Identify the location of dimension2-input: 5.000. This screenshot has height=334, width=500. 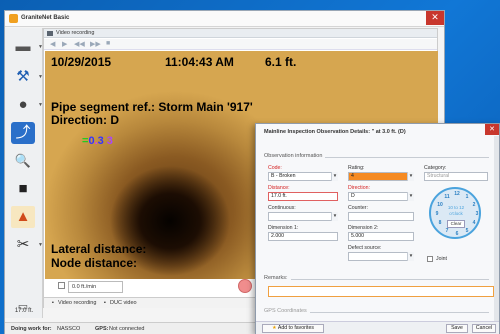
(381, 236).